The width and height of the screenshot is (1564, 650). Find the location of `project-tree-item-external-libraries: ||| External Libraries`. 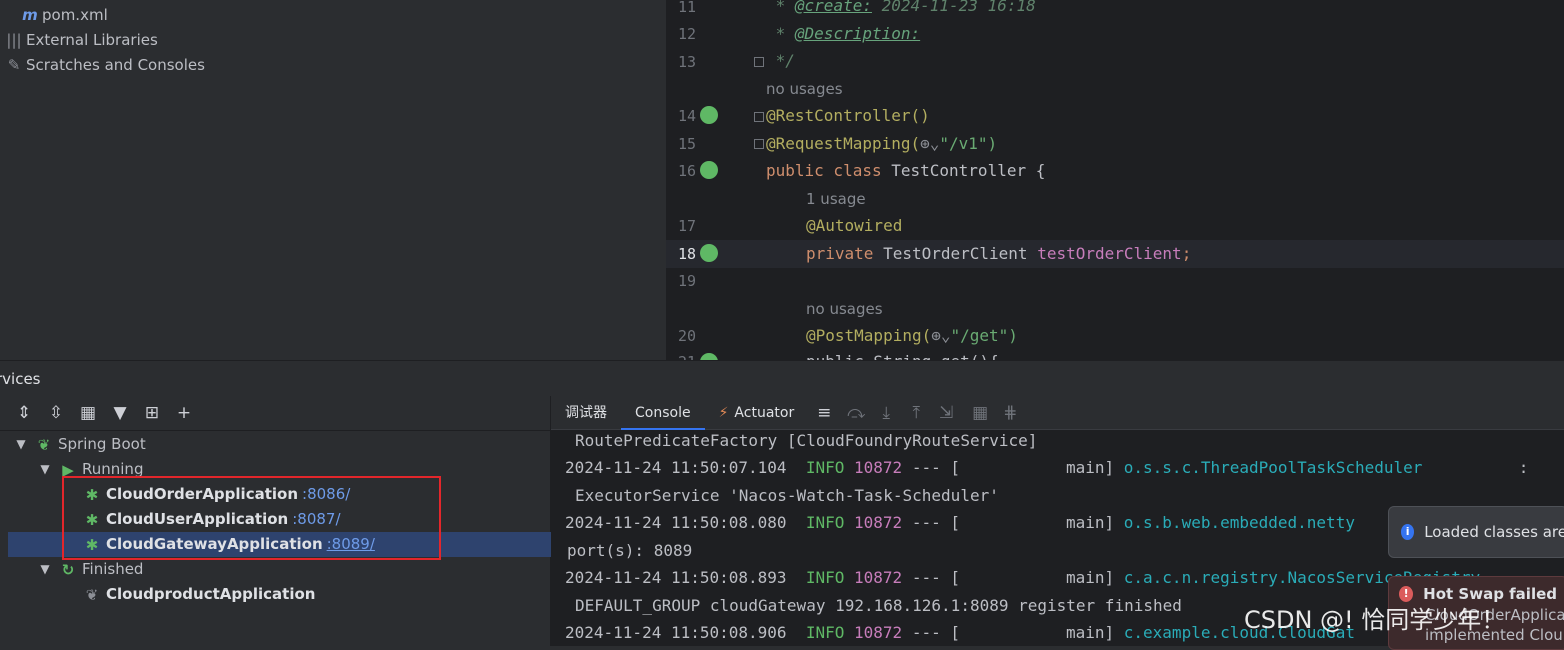

project-tree-item-external-libraries: ||| External Libraries is located at coordinates (81, 40).